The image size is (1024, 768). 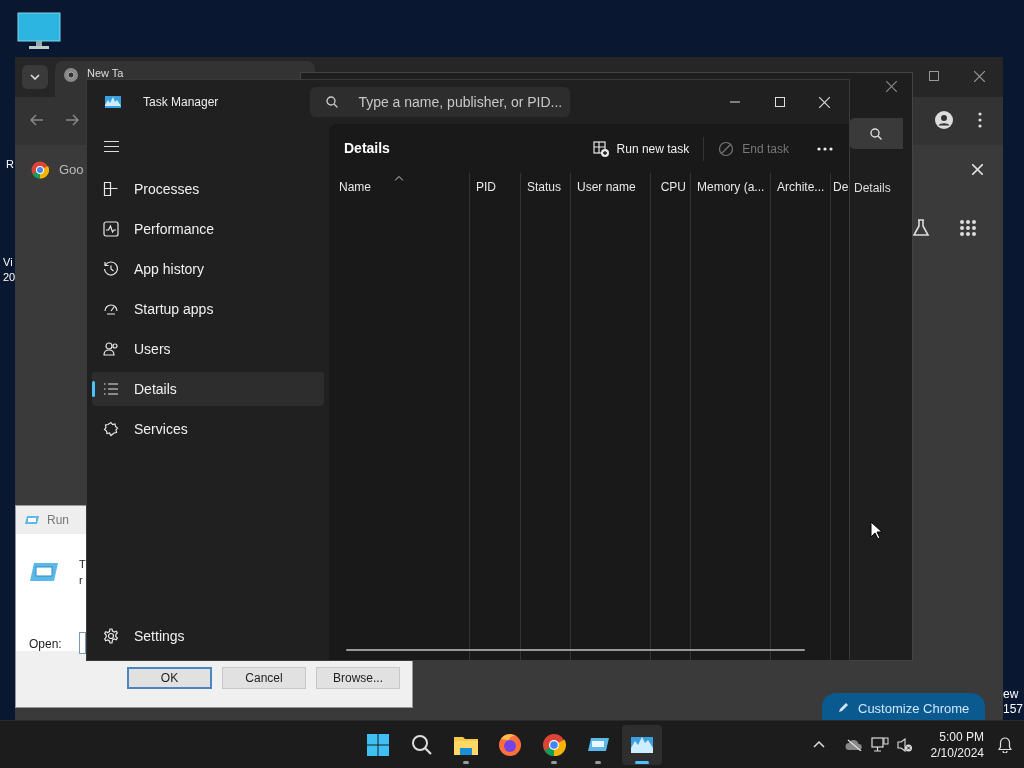 What do you see at coordinates (111, 189) in the screenshot?
I see `processes-icon` at bounding box center [111, 189].